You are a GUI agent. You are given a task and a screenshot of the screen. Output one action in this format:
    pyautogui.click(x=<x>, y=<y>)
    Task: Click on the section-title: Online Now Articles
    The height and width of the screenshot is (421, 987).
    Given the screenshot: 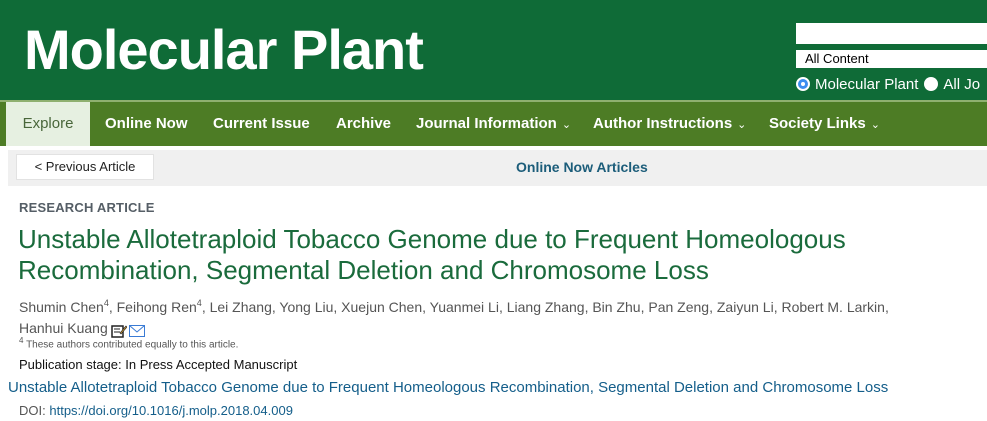 What is the action you would take?
    pyautogui.click(x=582, y=167)
    